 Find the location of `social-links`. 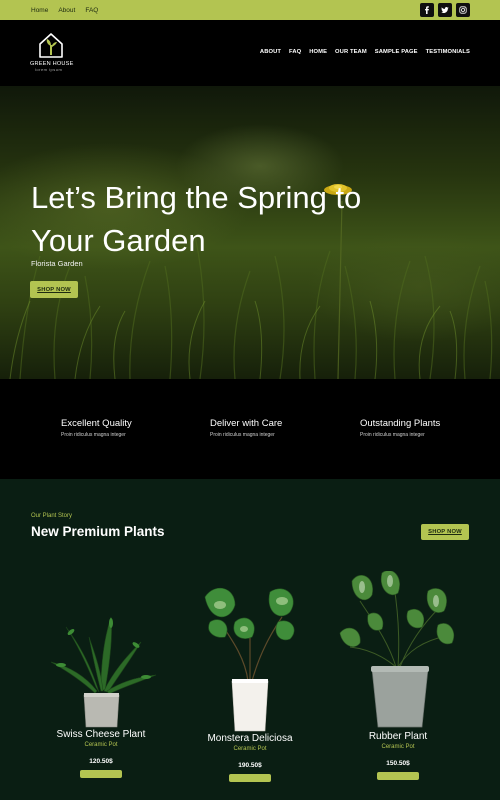

social-links is located at coordinates (445, 10).